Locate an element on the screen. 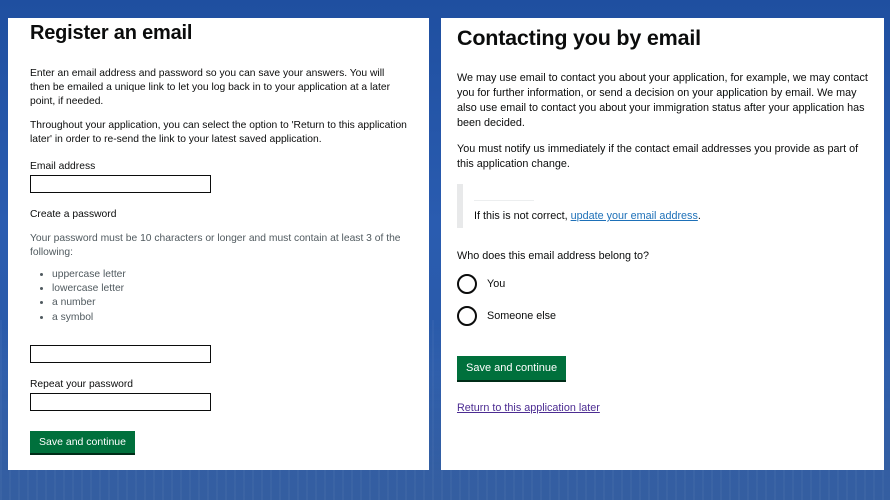 This screenshot has height=500, width=890. email-field is located at coordinates (120, 184).